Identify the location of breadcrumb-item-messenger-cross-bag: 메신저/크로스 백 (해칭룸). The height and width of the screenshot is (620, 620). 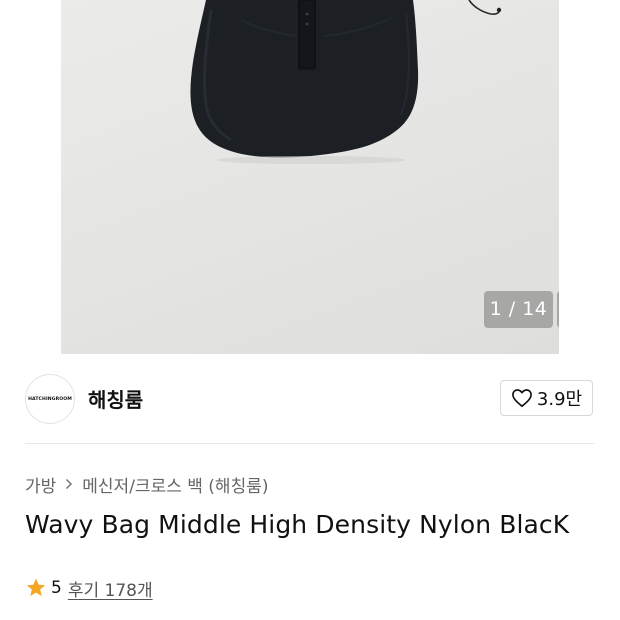
(175, 484).